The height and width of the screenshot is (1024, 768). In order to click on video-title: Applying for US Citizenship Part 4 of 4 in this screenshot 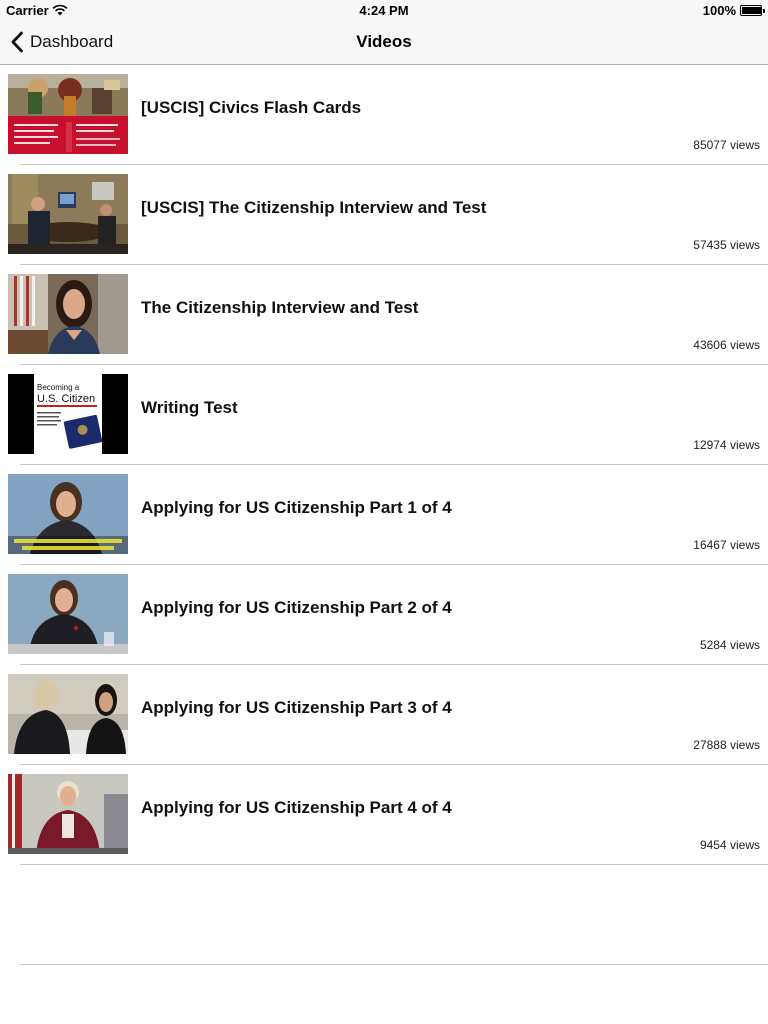, I will do `click(296, 807)`.